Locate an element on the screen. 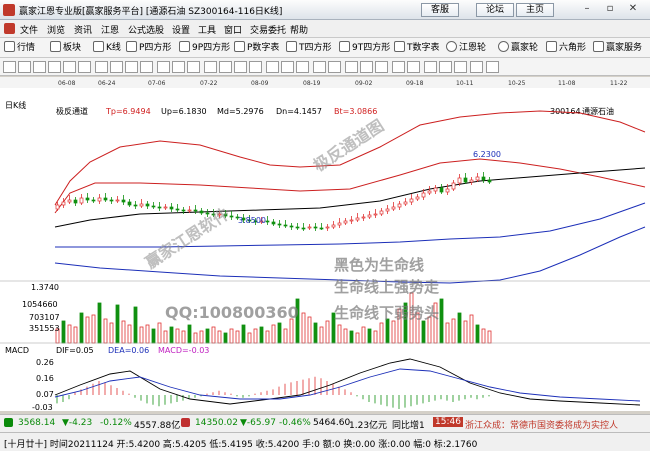 This screenshot has width=650, height=451. macd-tick-3: 0.07 is located at coordinates (45, 394).